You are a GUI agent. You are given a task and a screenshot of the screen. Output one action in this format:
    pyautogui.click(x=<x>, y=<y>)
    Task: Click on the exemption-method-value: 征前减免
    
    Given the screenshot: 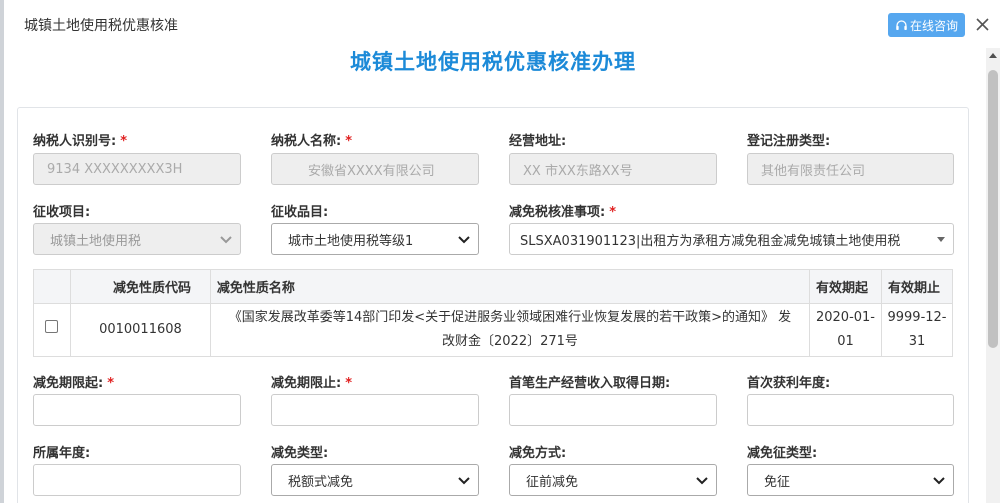 What is the action you would take?
    pyautogui.click(x=552, y=482)
    